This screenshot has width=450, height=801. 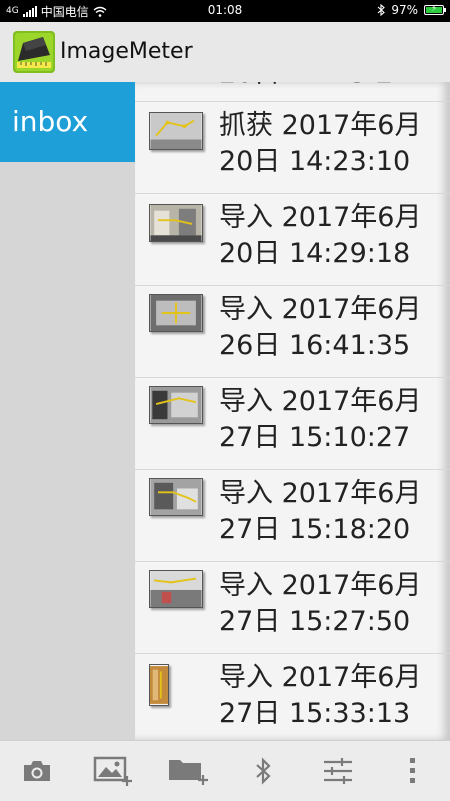 I want to click on list-item-label: 抓获 2017年6月 20日 14:23:10, so click(x=320, y=143).